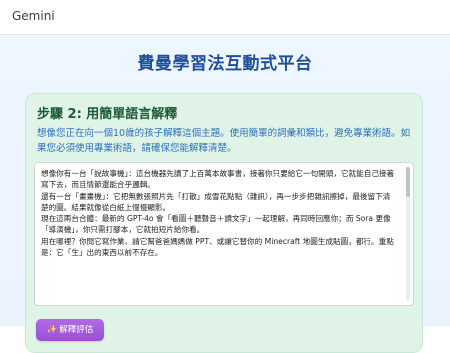 The width and height of the screenshot is (450, 353). I want to click on sparkle-icon: ✨, so click(52, 330).